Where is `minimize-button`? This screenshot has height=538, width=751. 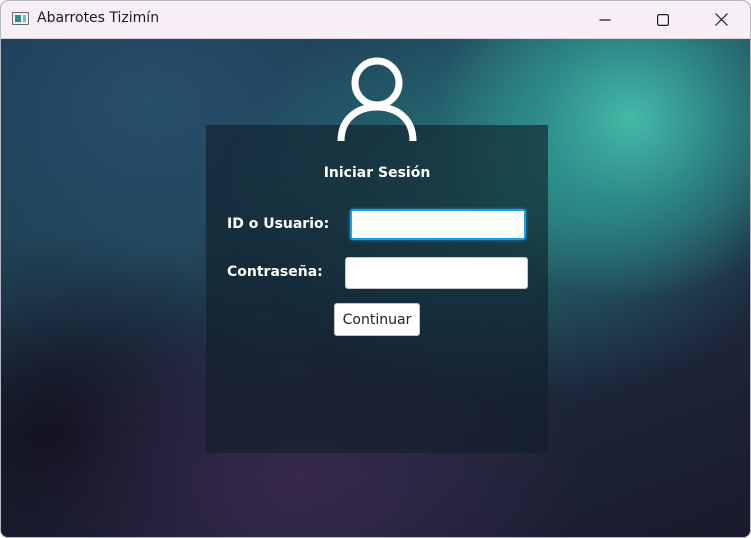
minimize-button is located at coordinates (605, 19).